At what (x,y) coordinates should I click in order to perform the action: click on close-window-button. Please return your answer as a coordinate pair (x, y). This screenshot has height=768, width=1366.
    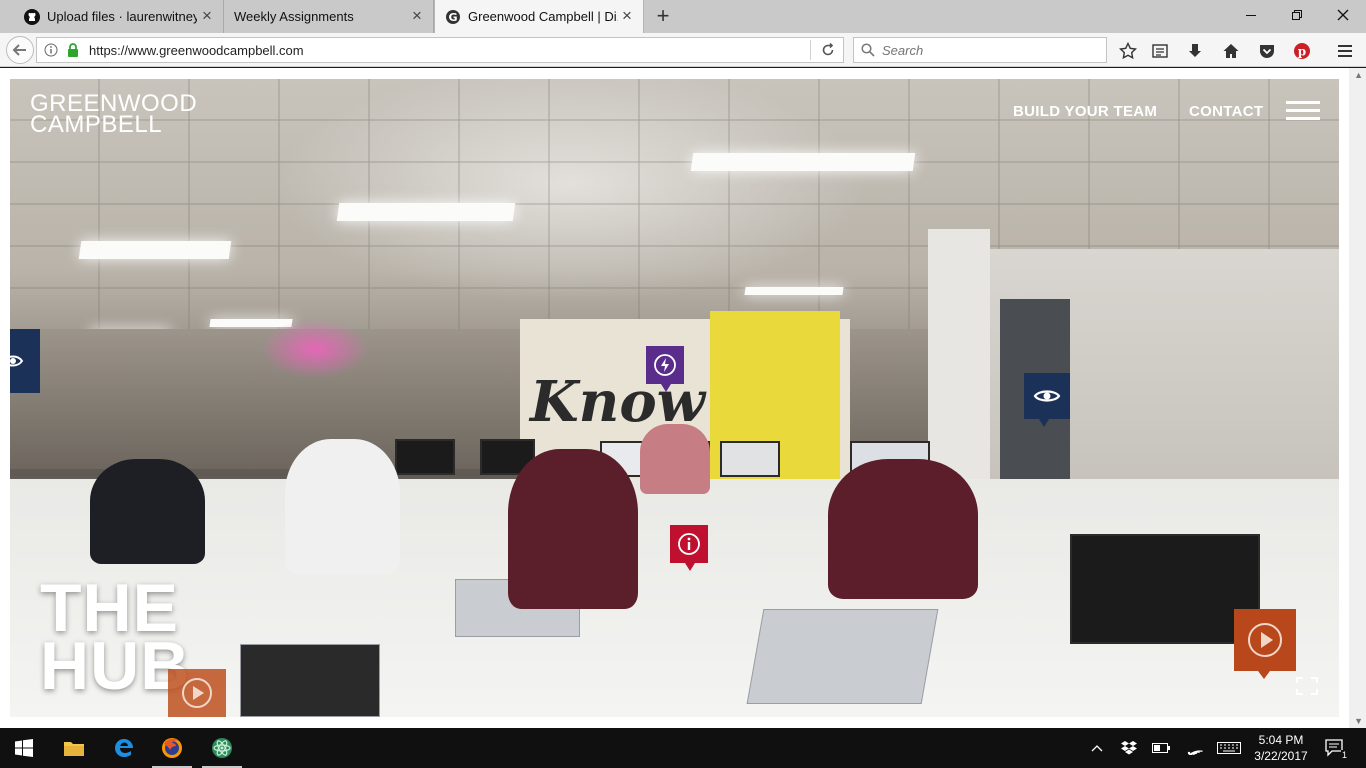
    Looking at the image, I should click on (1343, 15).